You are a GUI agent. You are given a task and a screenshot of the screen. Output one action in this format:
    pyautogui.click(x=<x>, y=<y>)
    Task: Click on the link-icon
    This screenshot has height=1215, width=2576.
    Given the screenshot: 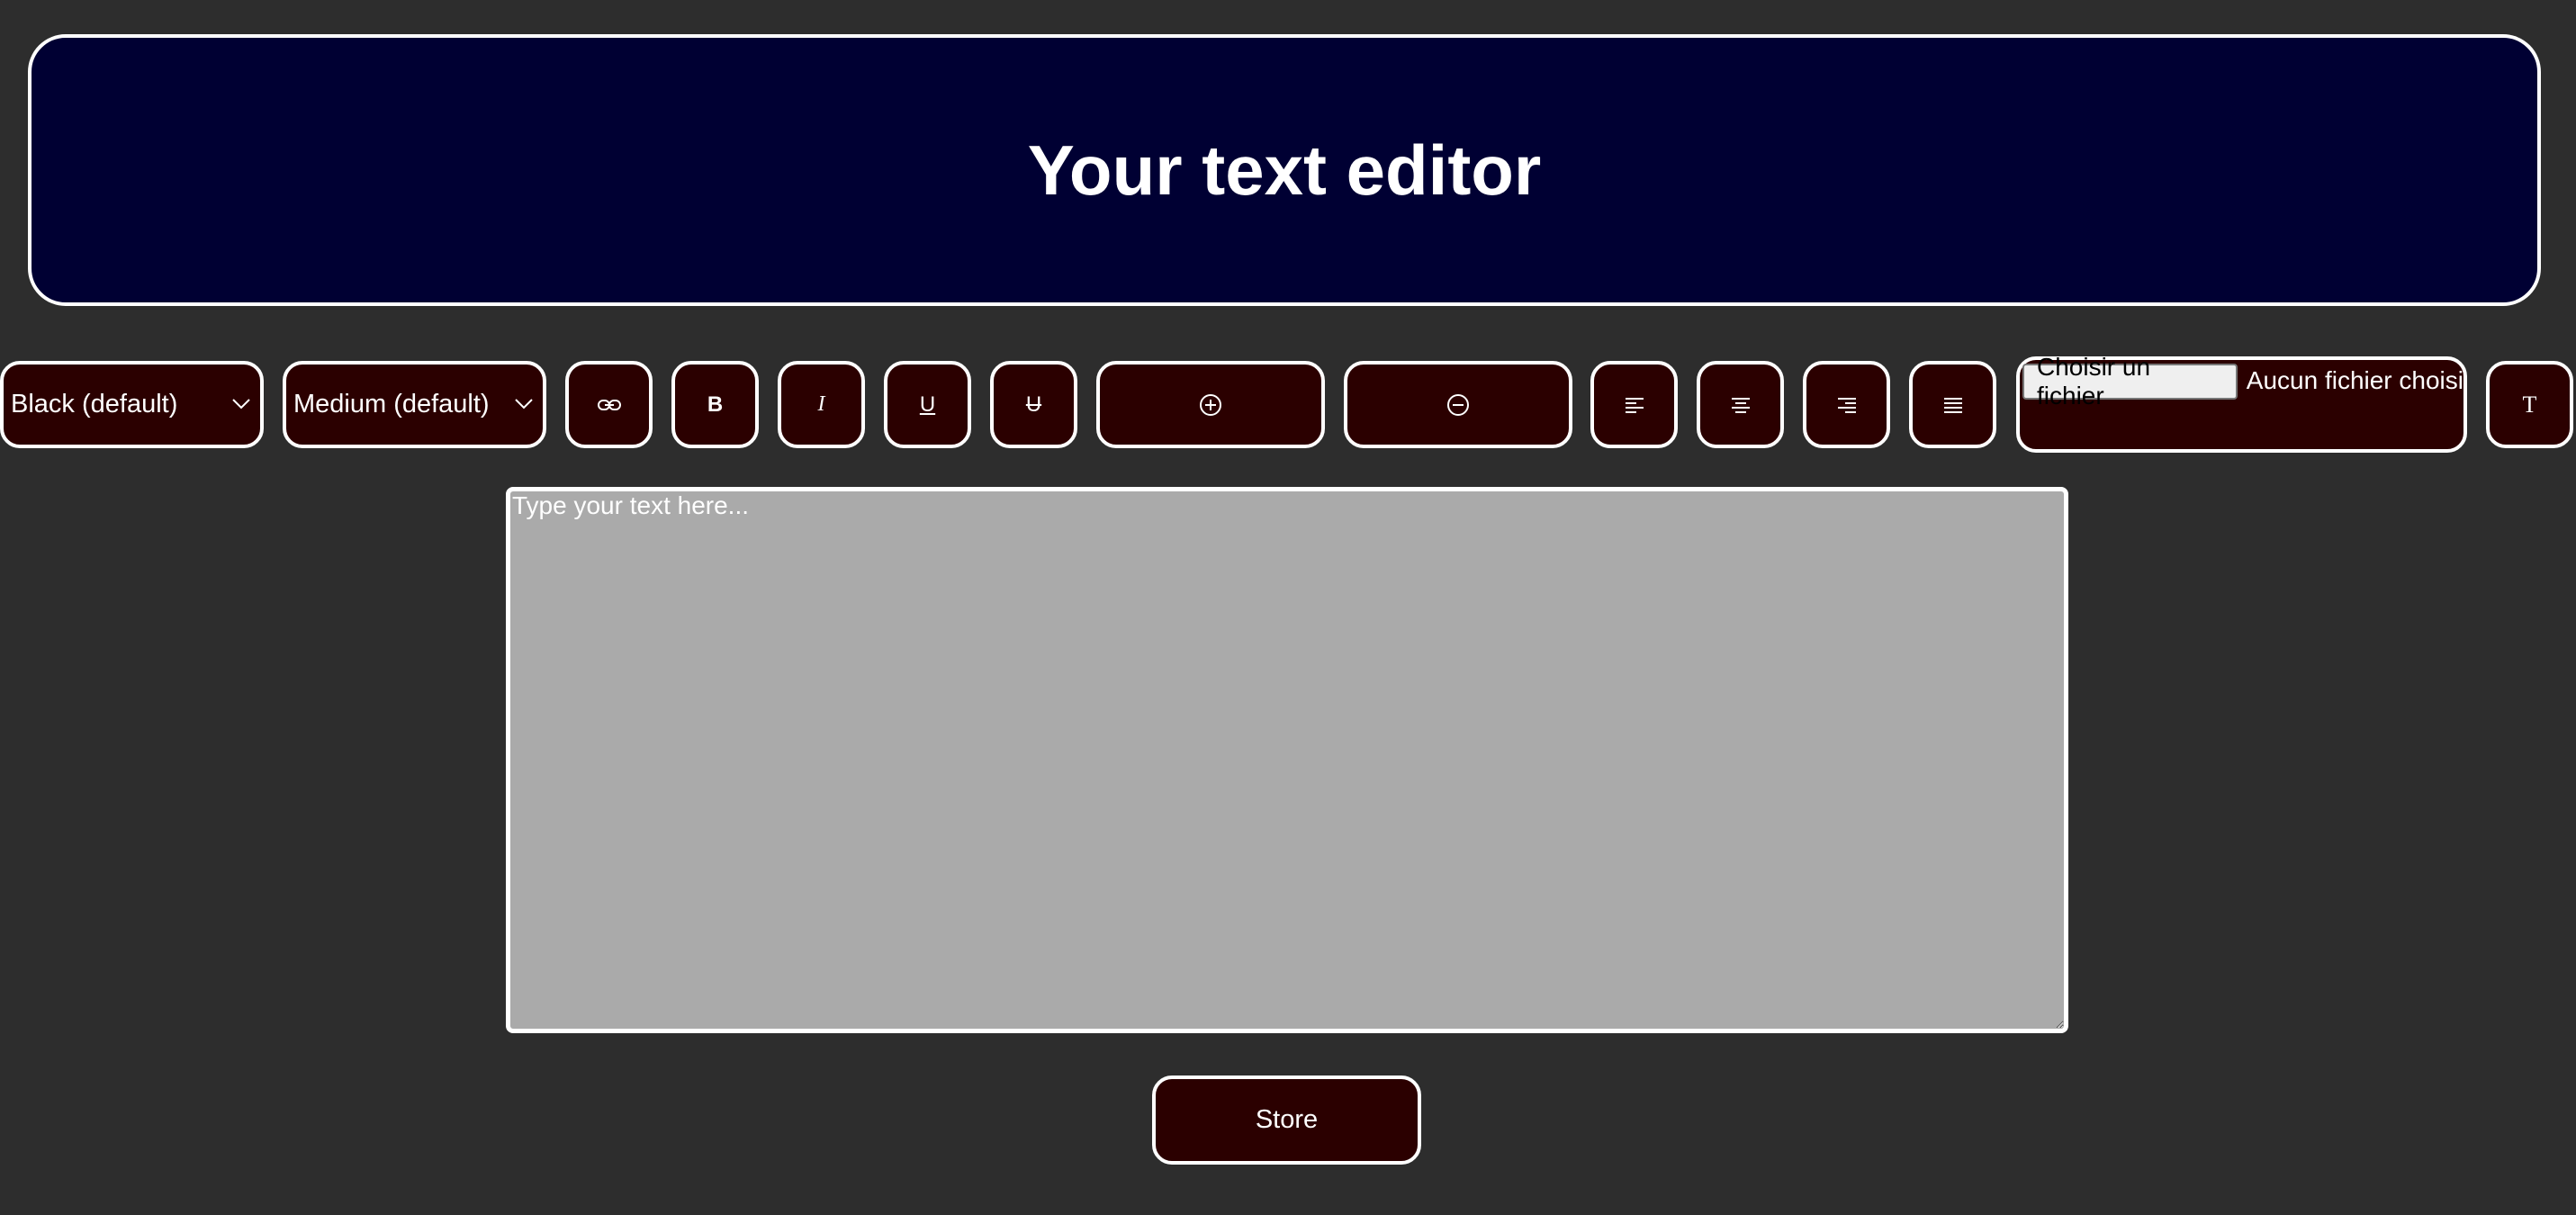 What is the action you would take?
    pyautogui.click(x=609, y=404)
    